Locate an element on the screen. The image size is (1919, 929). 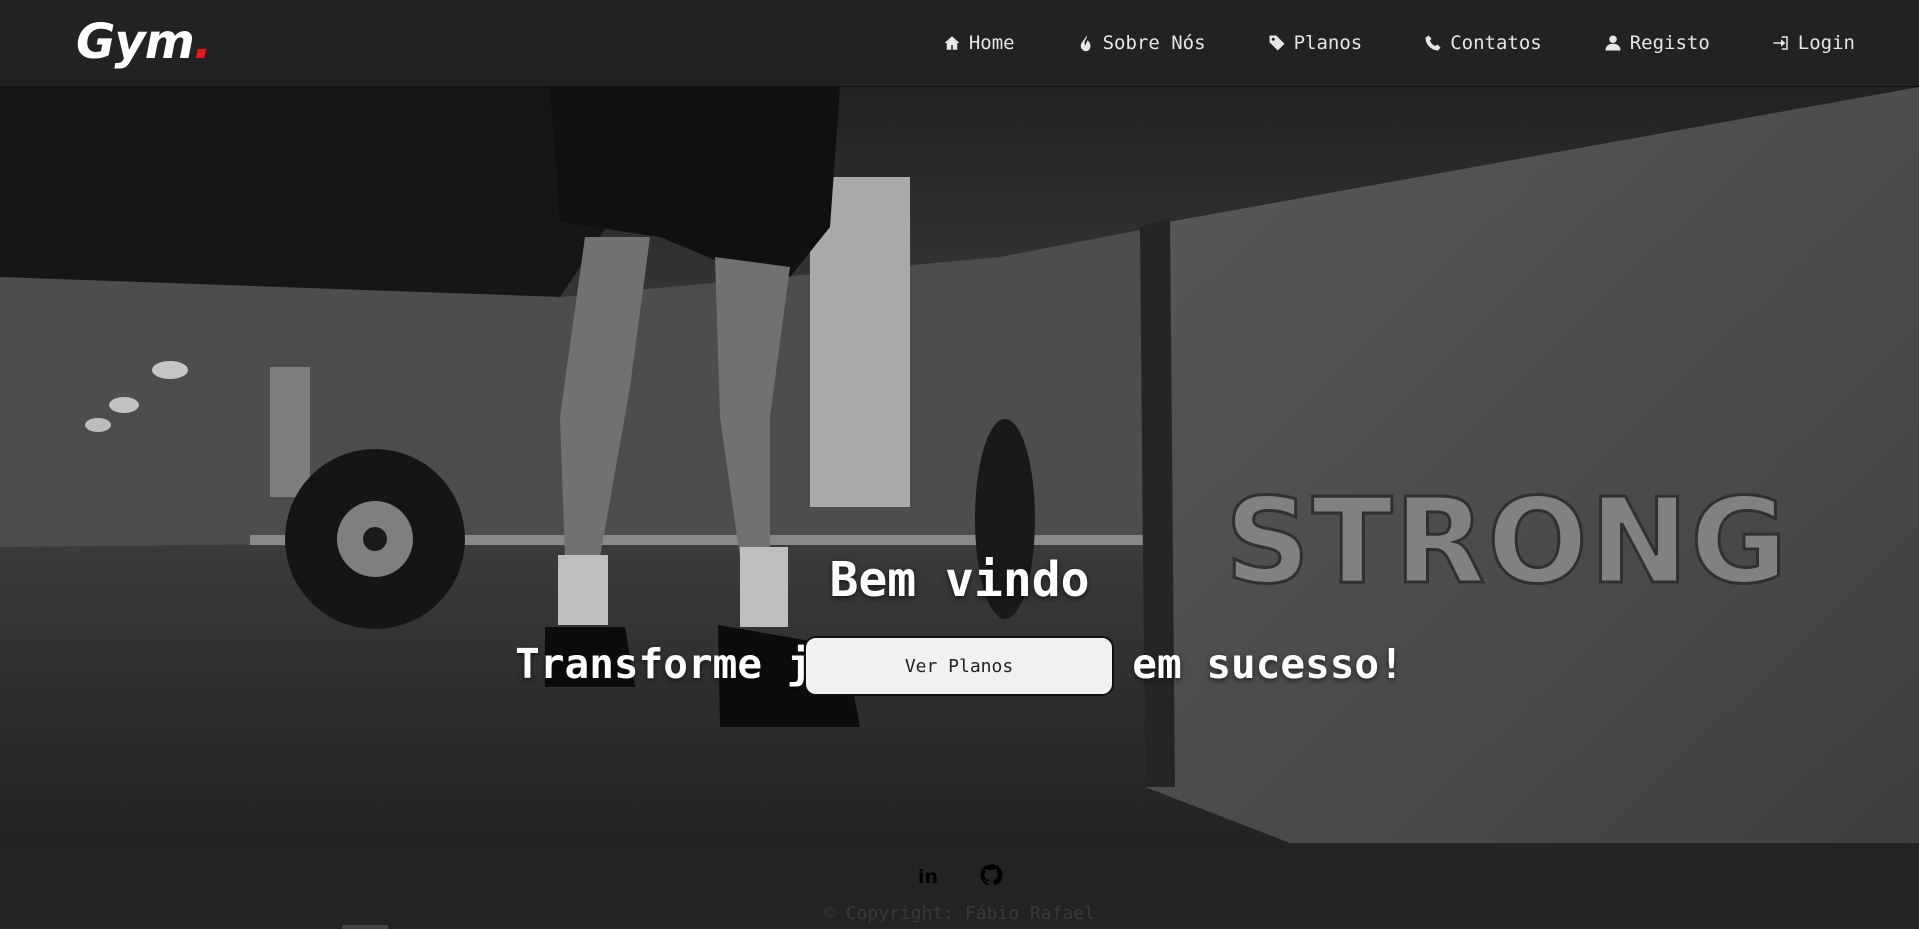
login-icon is located at coordinates (1780, 43).